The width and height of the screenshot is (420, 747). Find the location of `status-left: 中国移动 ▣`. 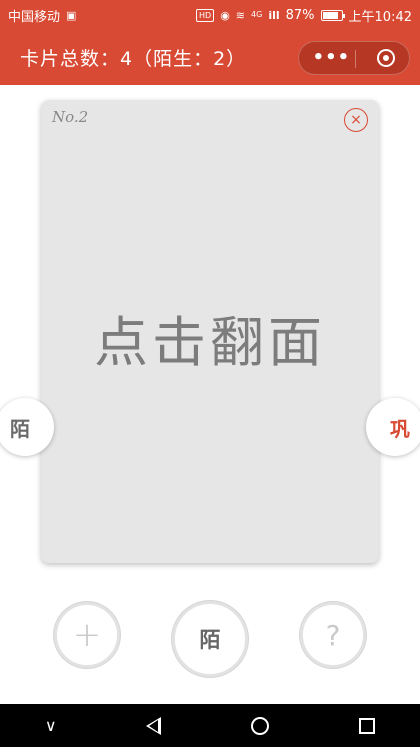

status-left: 中国移动 ▣ is located at coordinates (42, 15).